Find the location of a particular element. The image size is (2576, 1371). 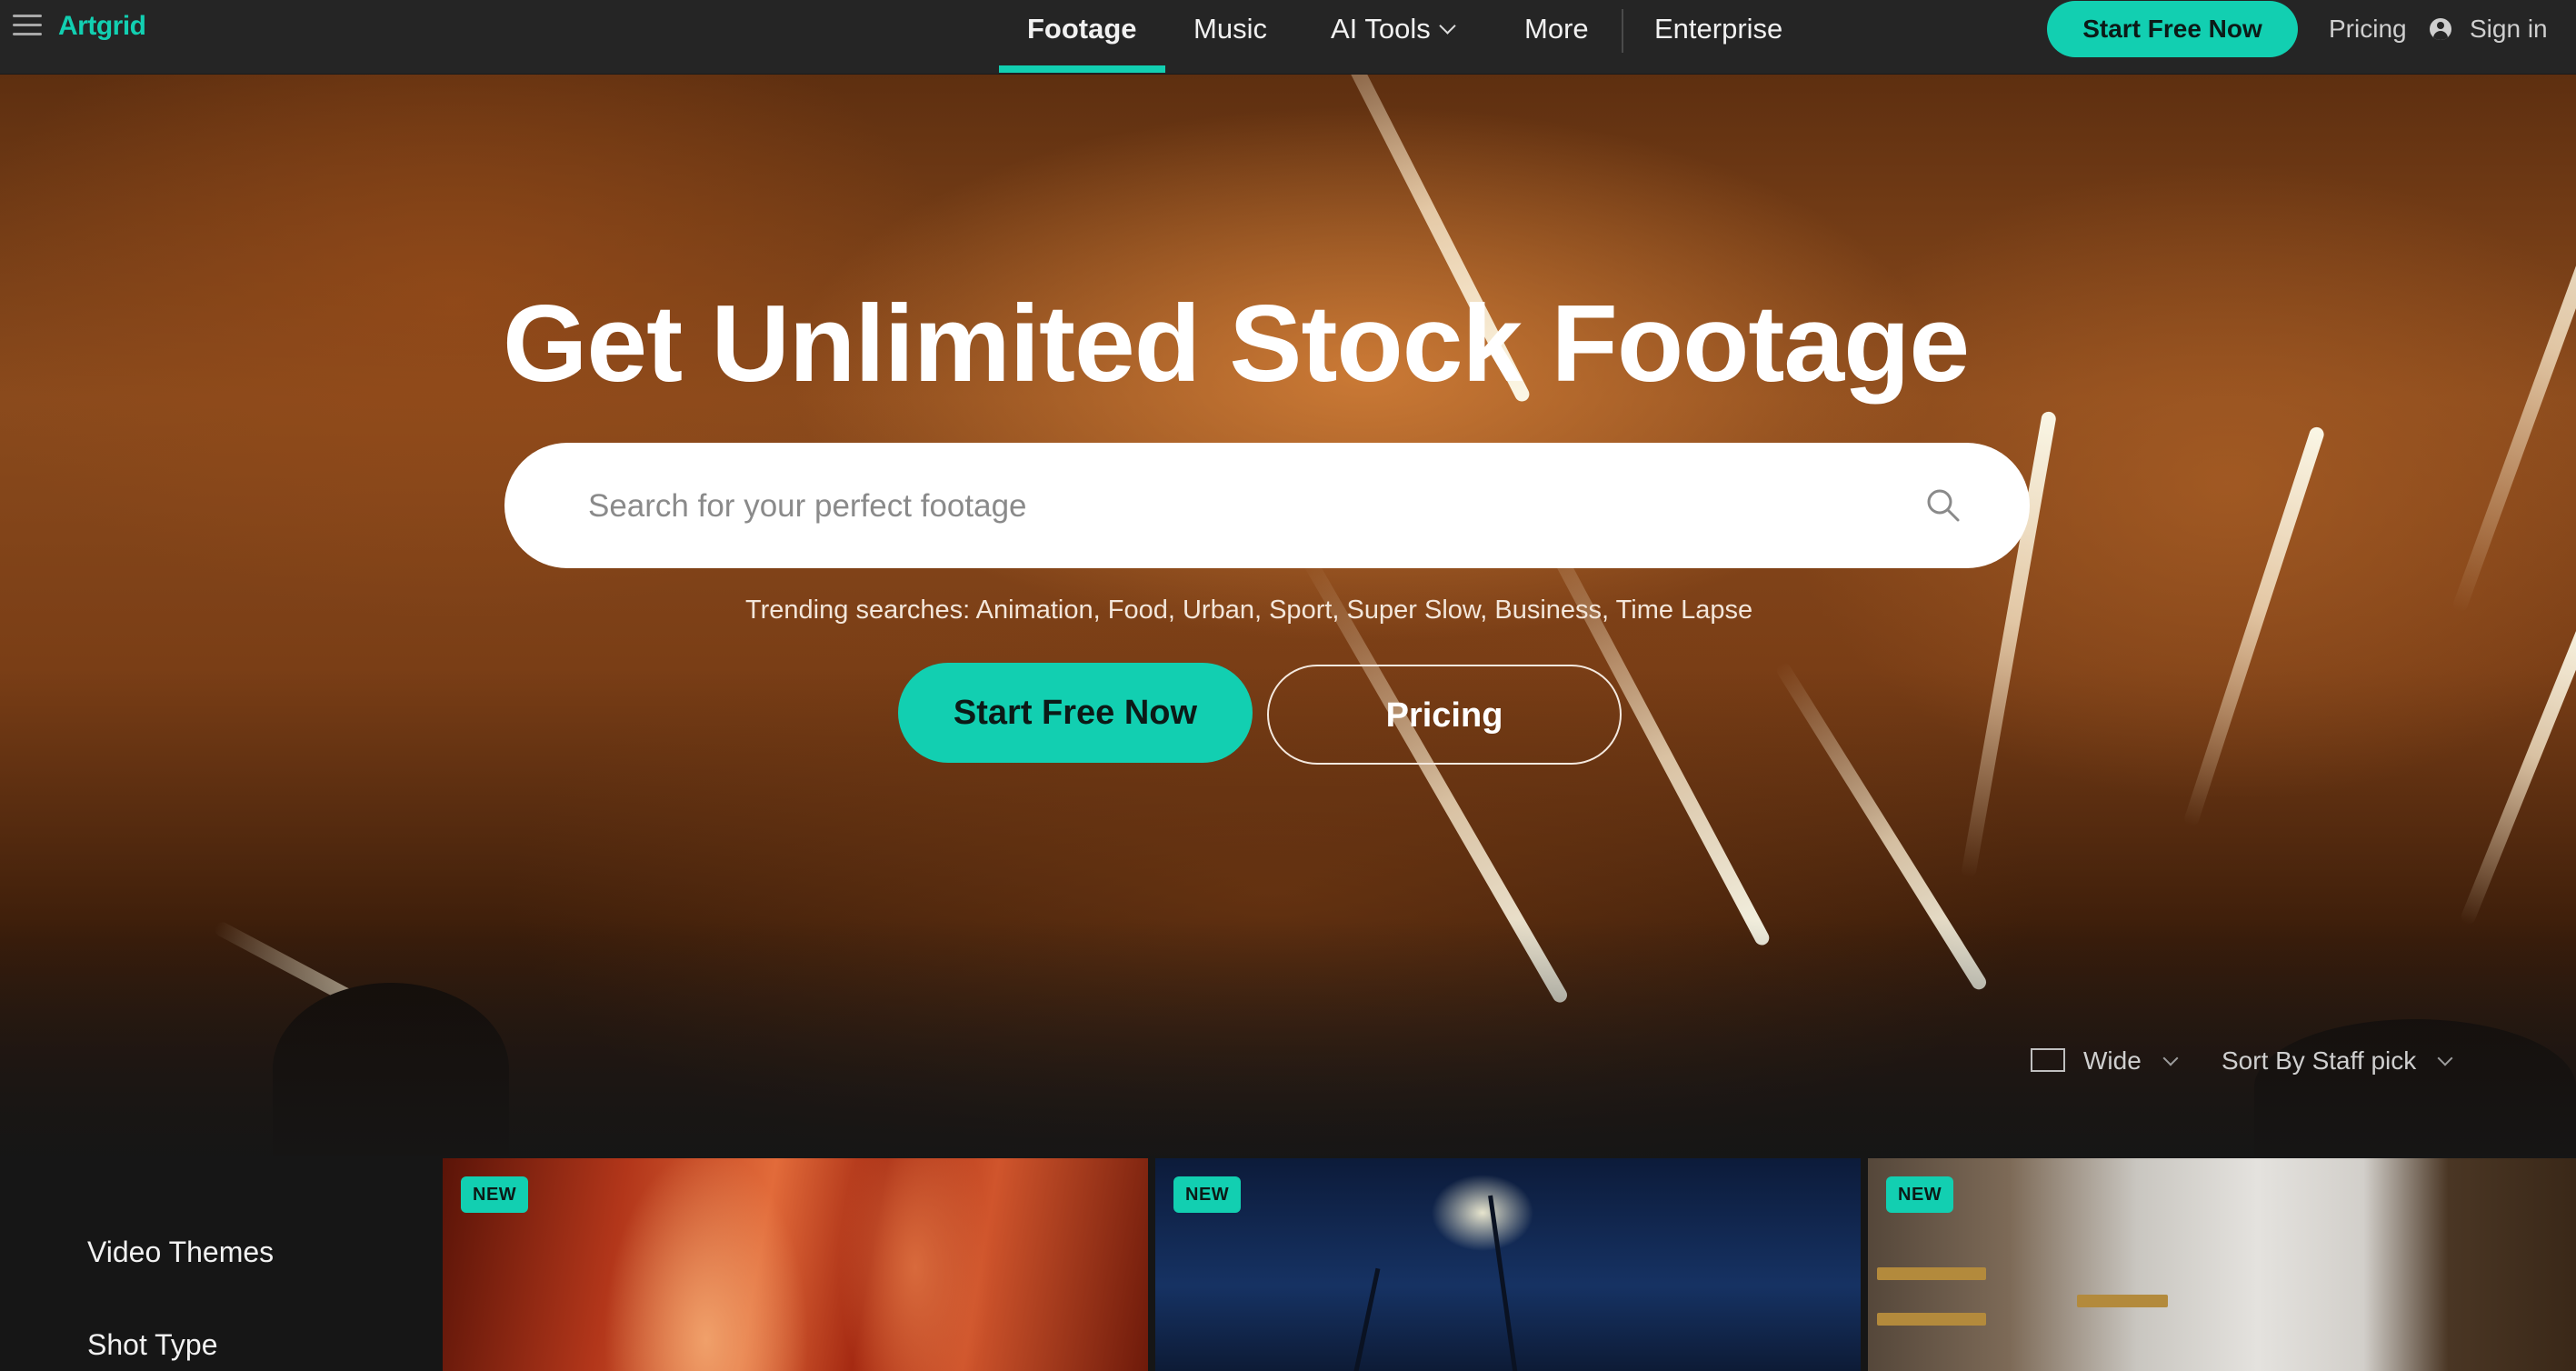

trending-term: Business is located at coordinates (1548, 610).